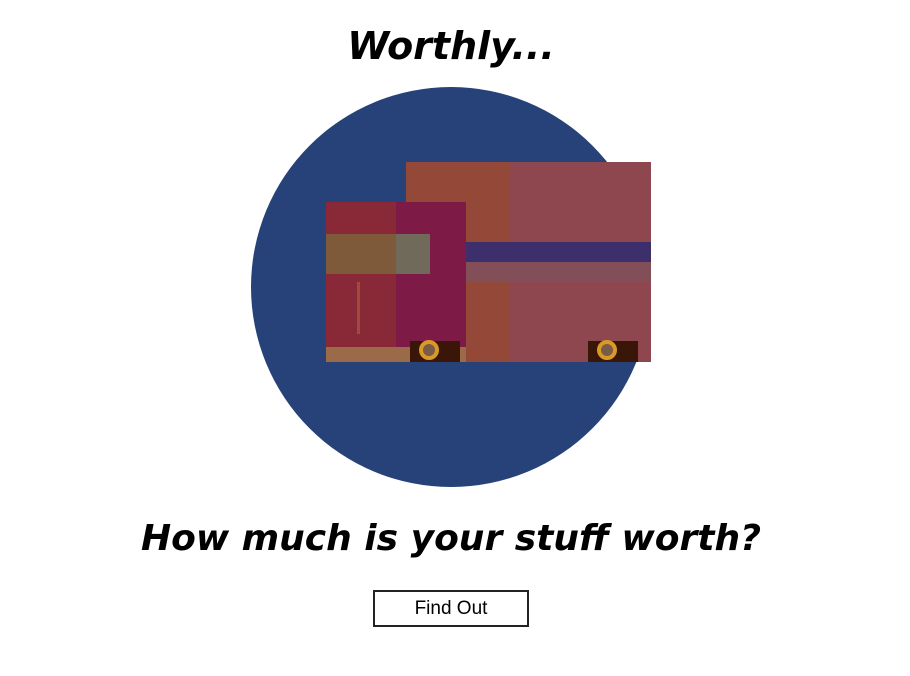 Image resolution: width=910 pixels, height=676 pixels. What do you see at coordinates (451, 538) in the screenshot?
I see `headline: How much is your stuff worth?` at bounding box center [451, 538].